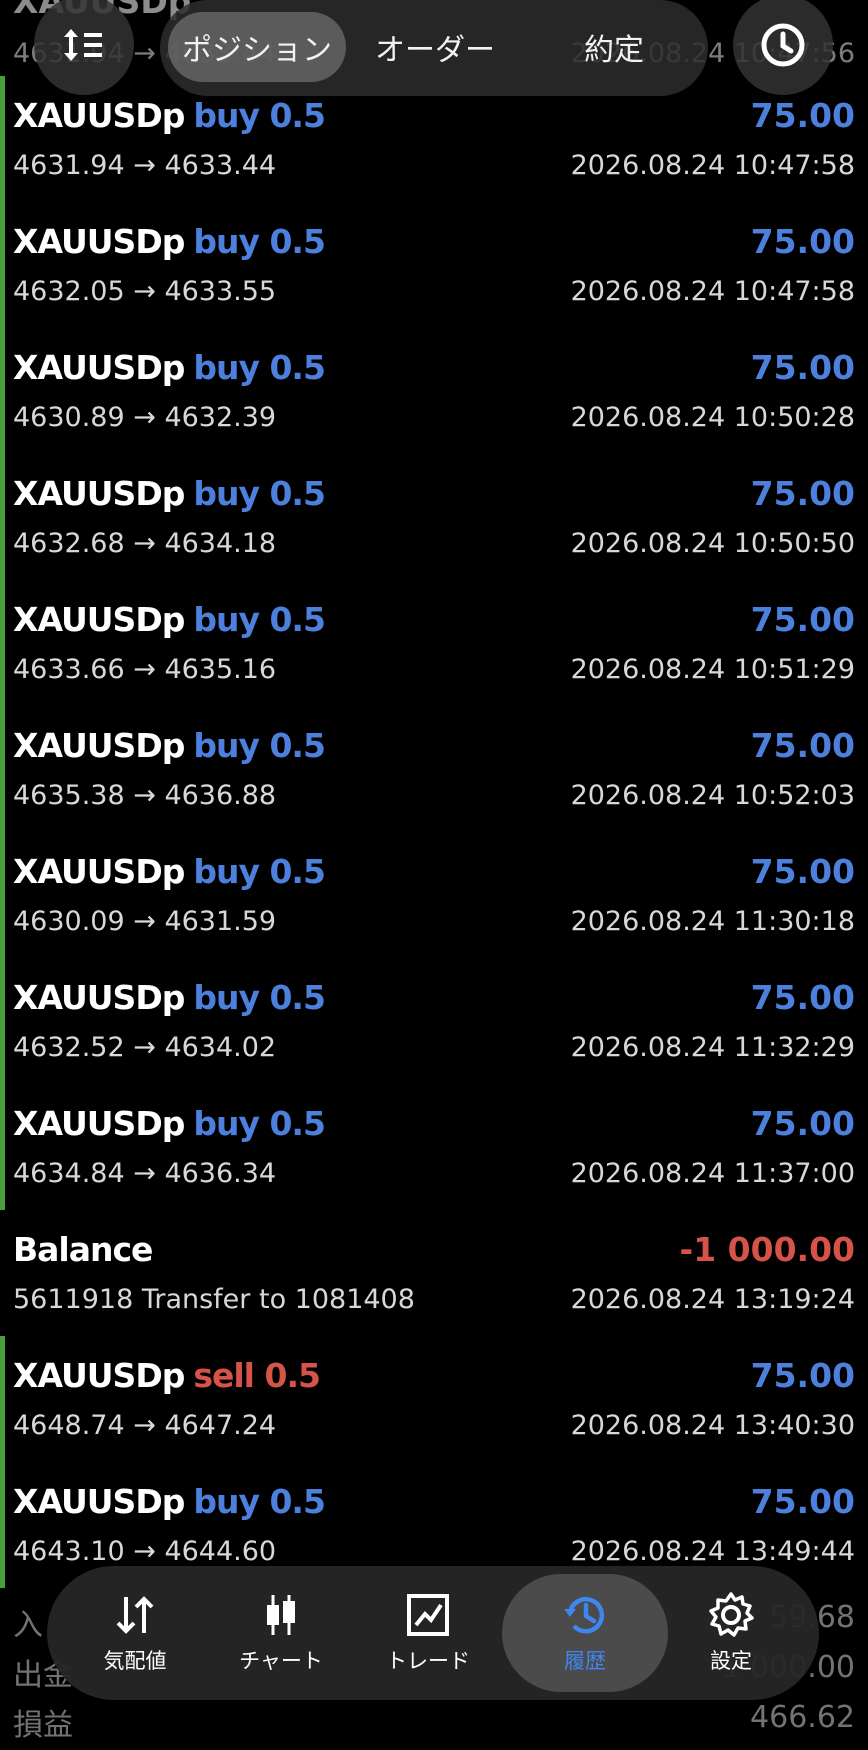 Image resolution: width=868 pixels, height=1750 pixels. What do you see at coordinates (145, 1551) in the screenshot?
I see `price-range: 4643.10 → 4644.60` at bounding box center [145, 1551].